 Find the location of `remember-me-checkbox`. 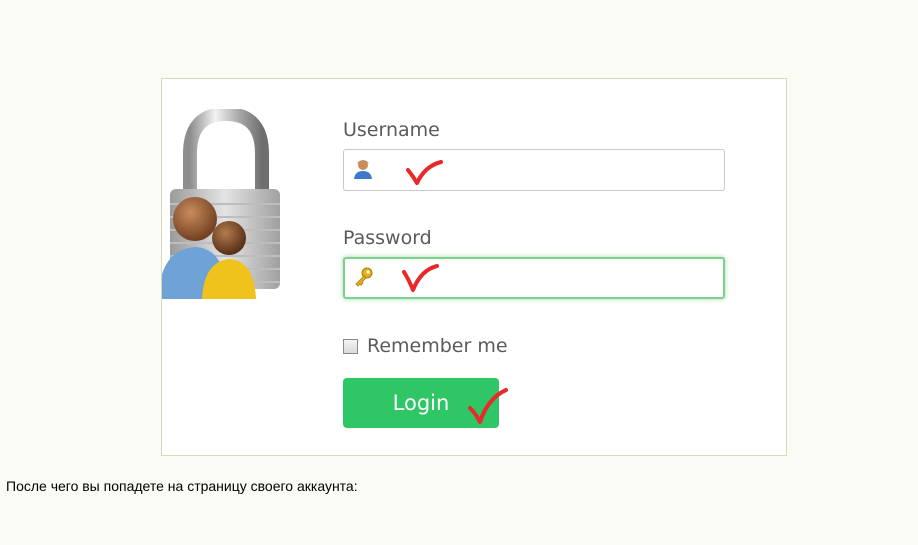

remember-me-checkbox is located at coordinates (350, 346).